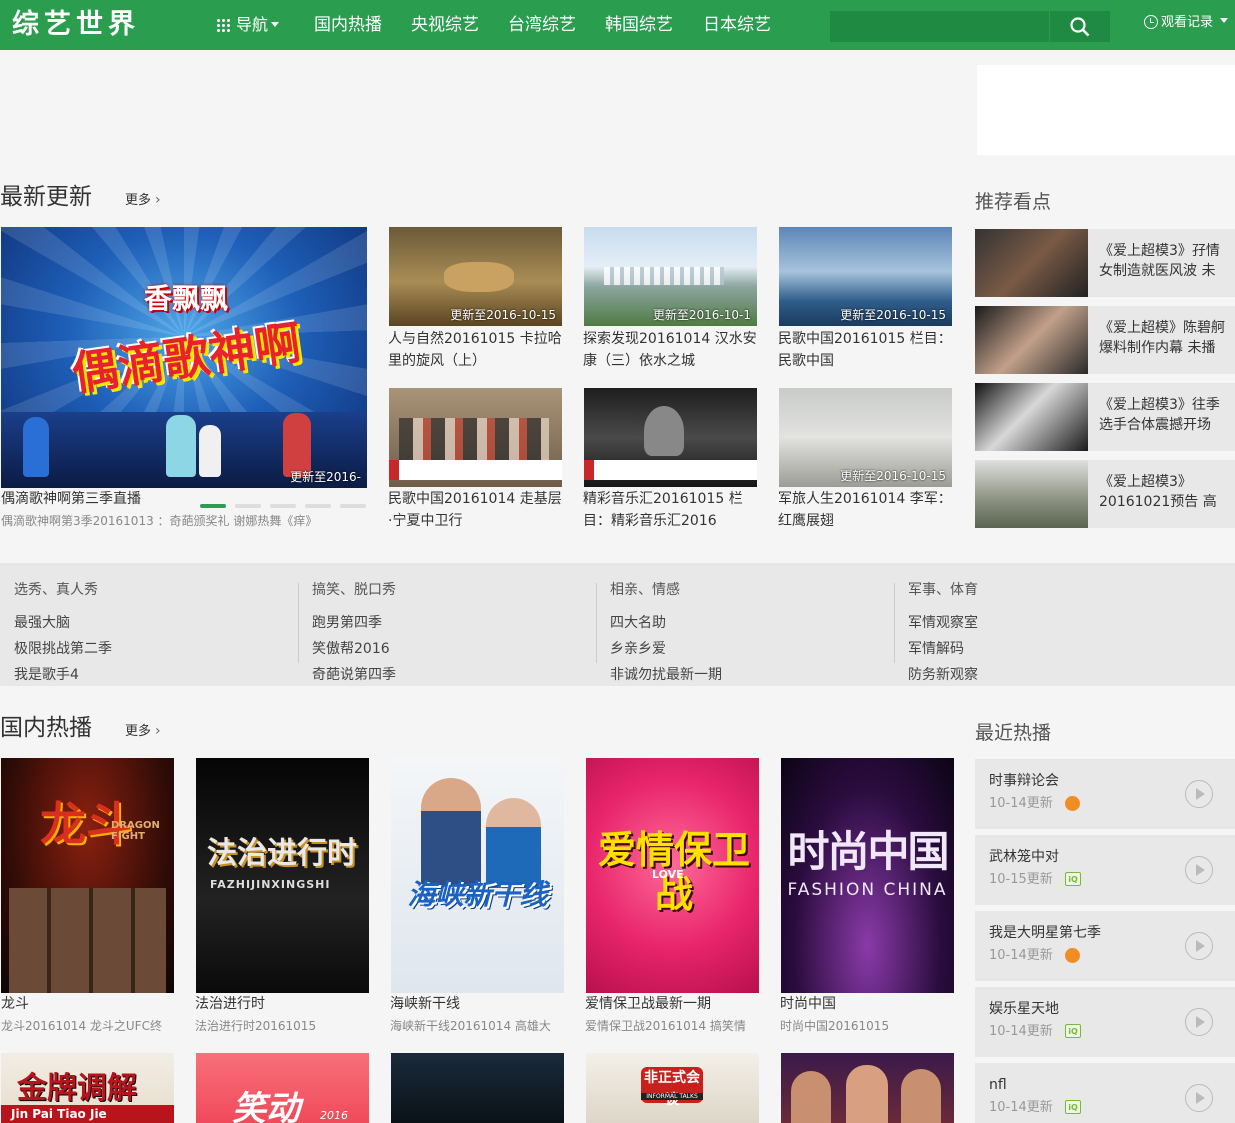  Describe the element at coordinates (87, 1004) in the screenshot. I see `show-caption: 龙斗` at that location.